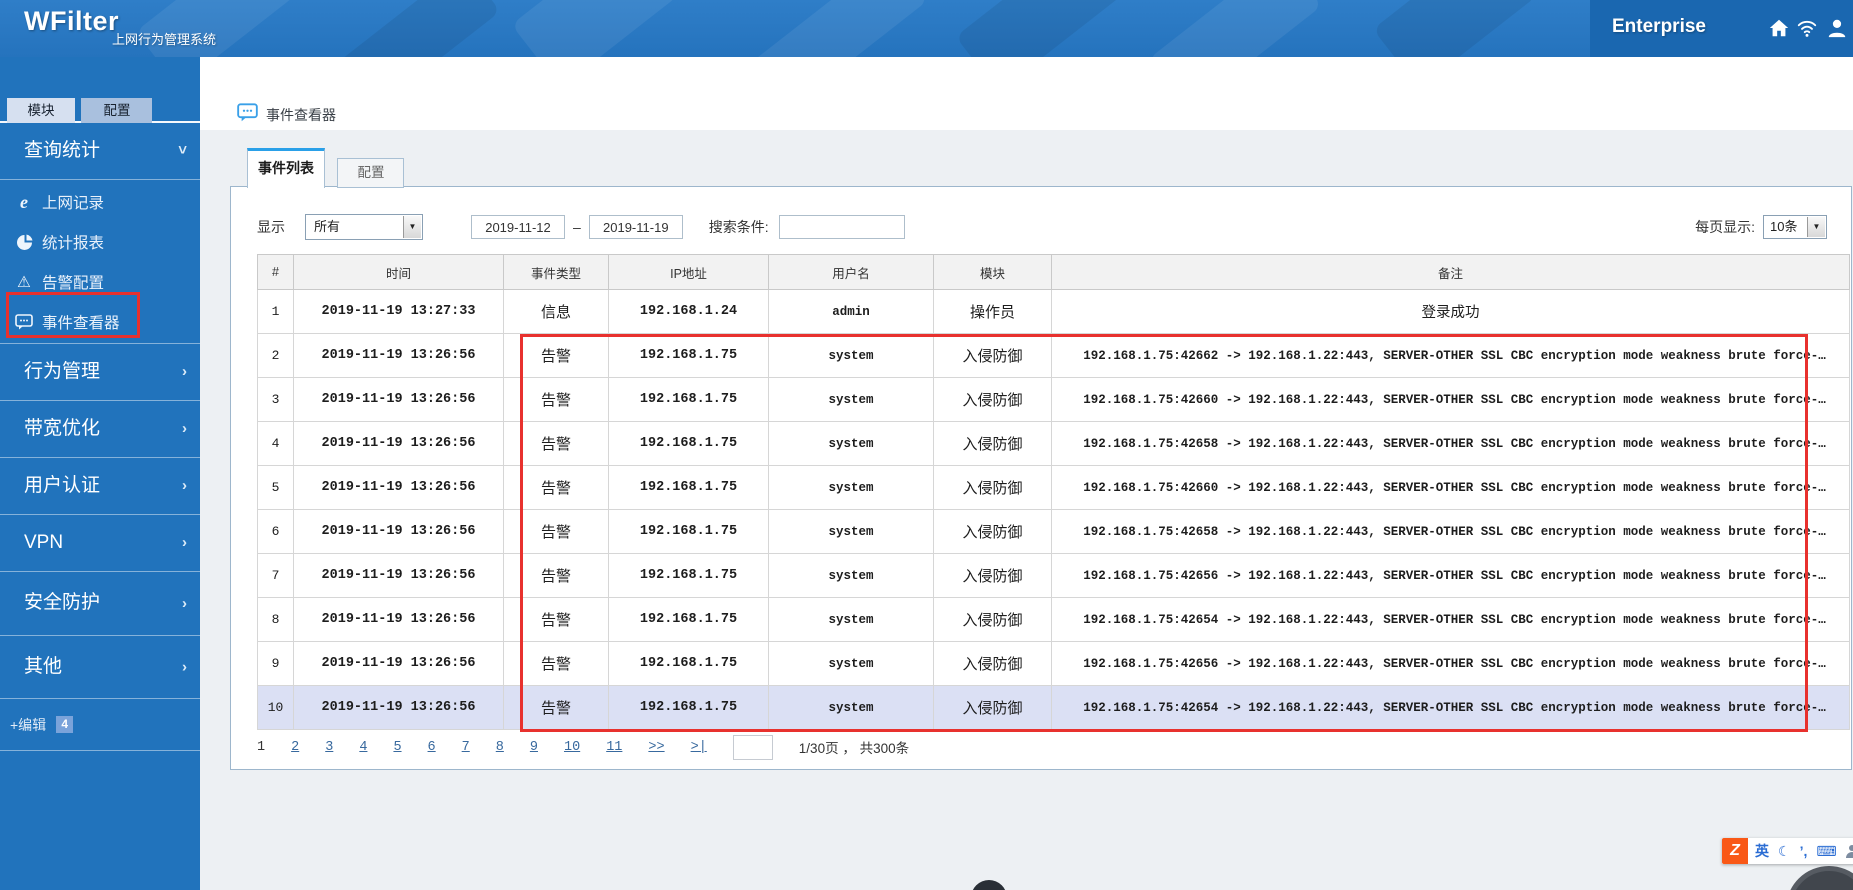 This screenshot has width=1853, height=890. What do you see at coordinates (247, 112) in the screenshot?
I see `message-bubble-icon` at bounding box center [247, 112].